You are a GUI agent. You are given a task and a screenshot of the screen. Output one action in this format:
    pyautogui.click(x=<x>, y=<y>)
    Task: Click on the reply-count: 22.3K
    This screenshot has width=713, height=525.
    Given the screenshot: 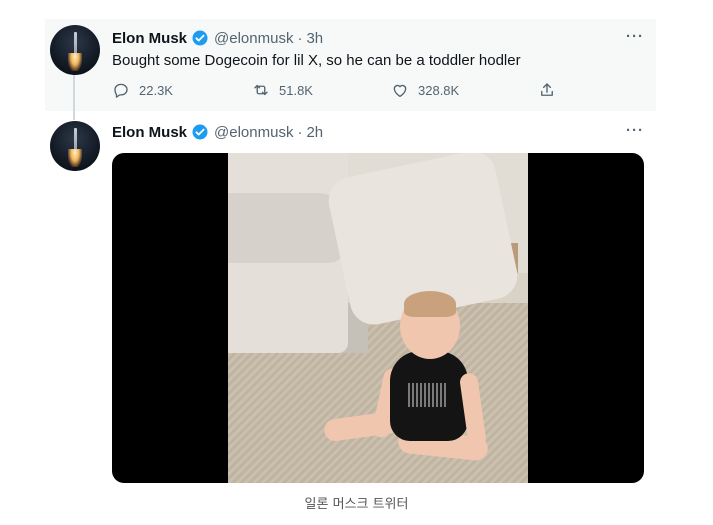 What is the action you would take?
    pyautogui.click(x=156, y=90)
    